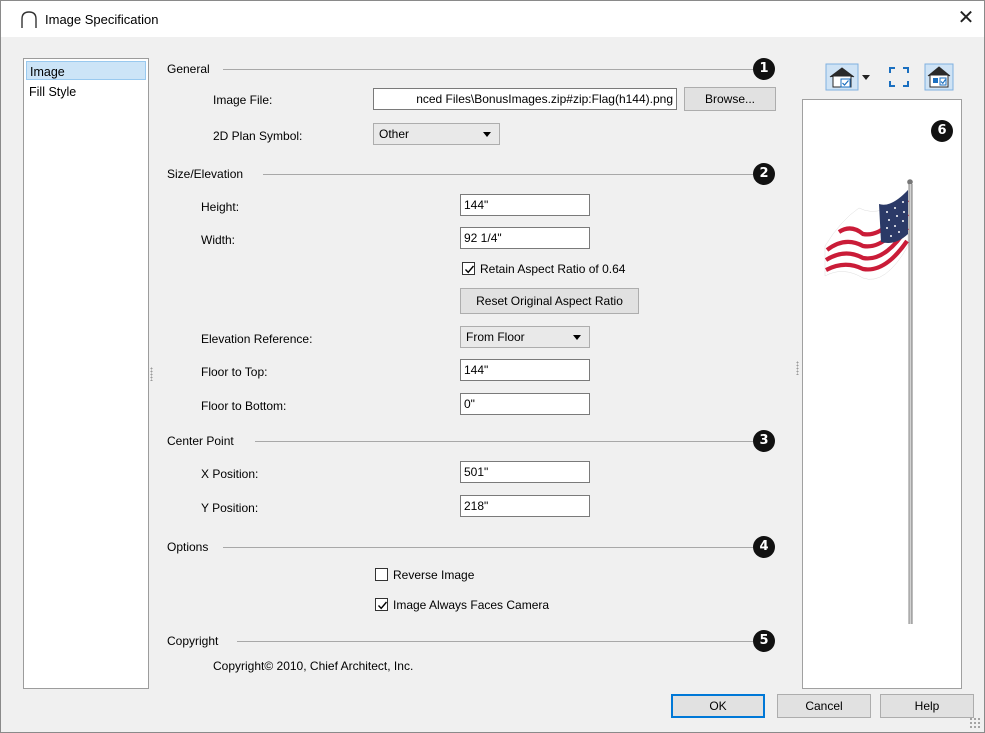 This screenshot has height=733, width=985. What do you see at coordinates (196, 641) in the screenshot?
I see `copyright-heading: Copyright` at bounding box center [196, 641].